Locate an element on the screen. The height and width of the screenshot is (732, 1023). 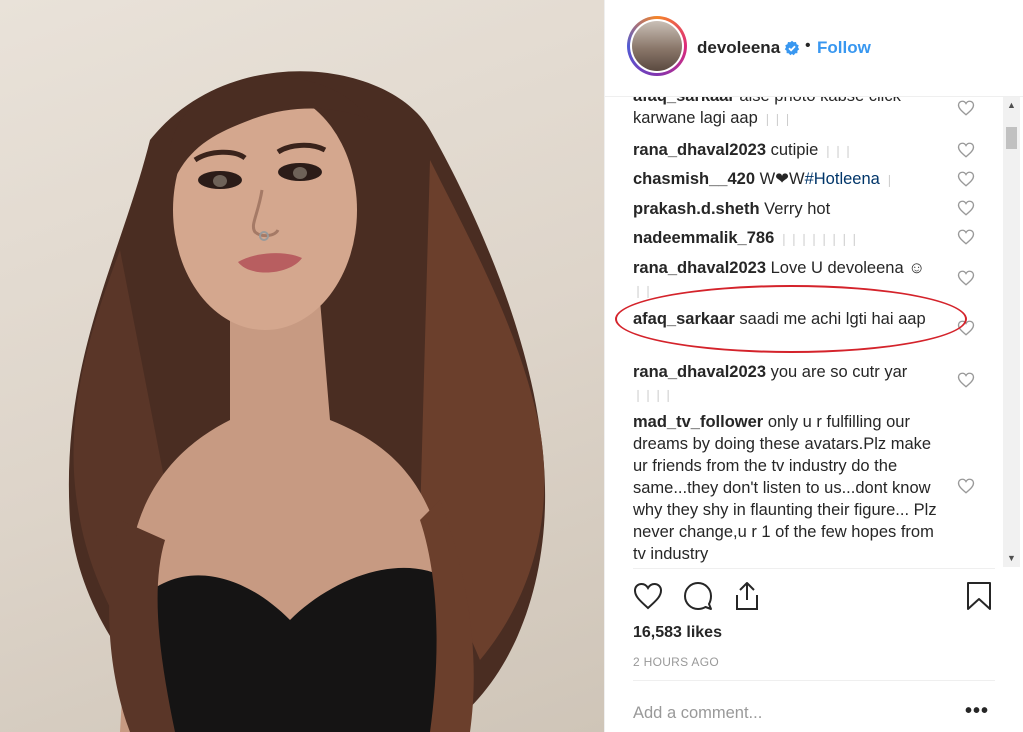
comment-glyphs: ❘❘❘❘❘❘❘❘ is located at coordinates (819, 239).